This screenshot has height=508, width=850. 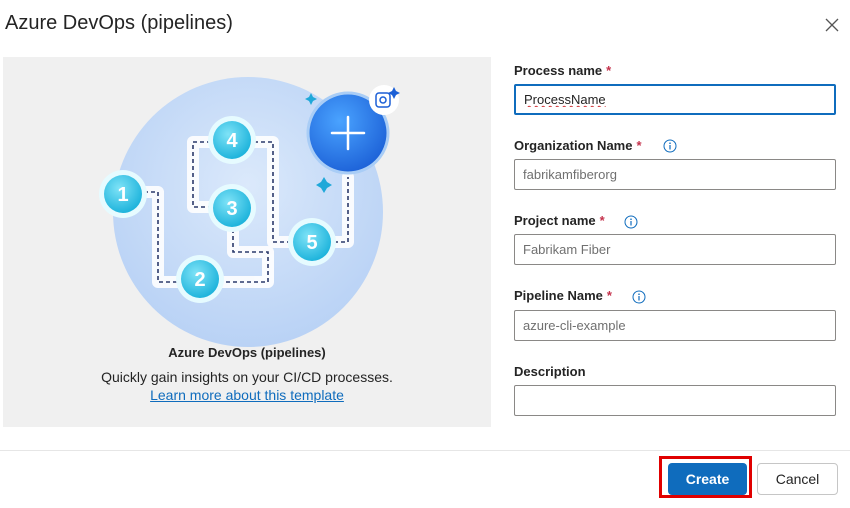 I want to click on step-2-label: 2, so click(x=199, y=280).